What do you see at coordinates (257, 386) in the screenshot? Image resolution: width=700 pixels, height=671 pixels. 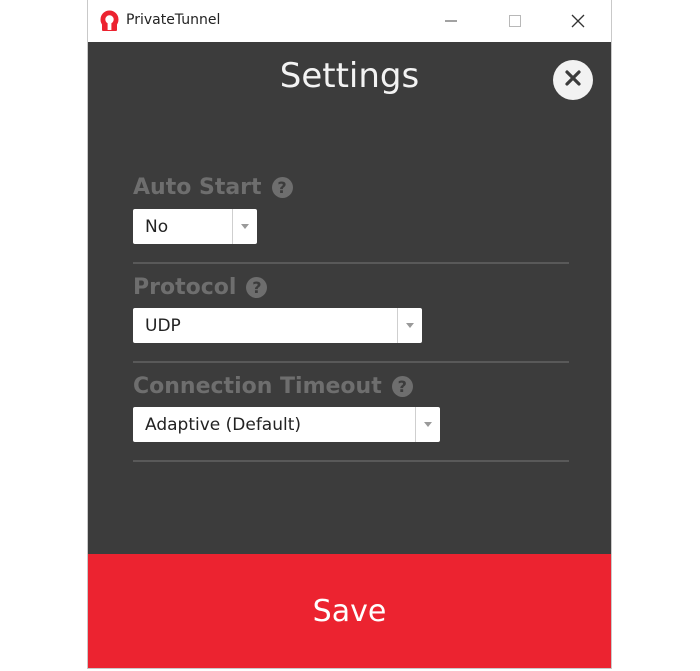 I see `connection-timeout-label-text: Connection Timeout` at bounding box center [257, 386].